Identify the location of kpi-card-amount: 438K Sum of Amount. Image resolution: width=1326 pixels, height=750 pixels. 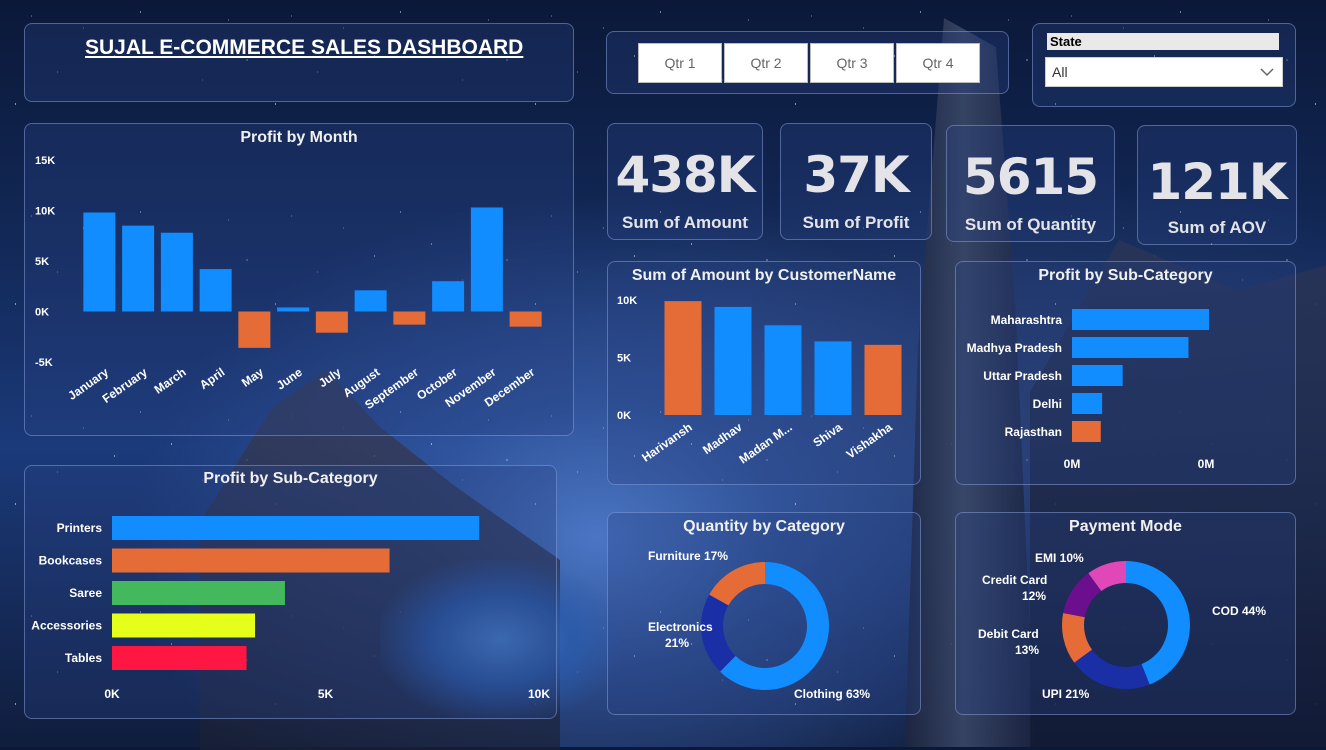
(685, 181).